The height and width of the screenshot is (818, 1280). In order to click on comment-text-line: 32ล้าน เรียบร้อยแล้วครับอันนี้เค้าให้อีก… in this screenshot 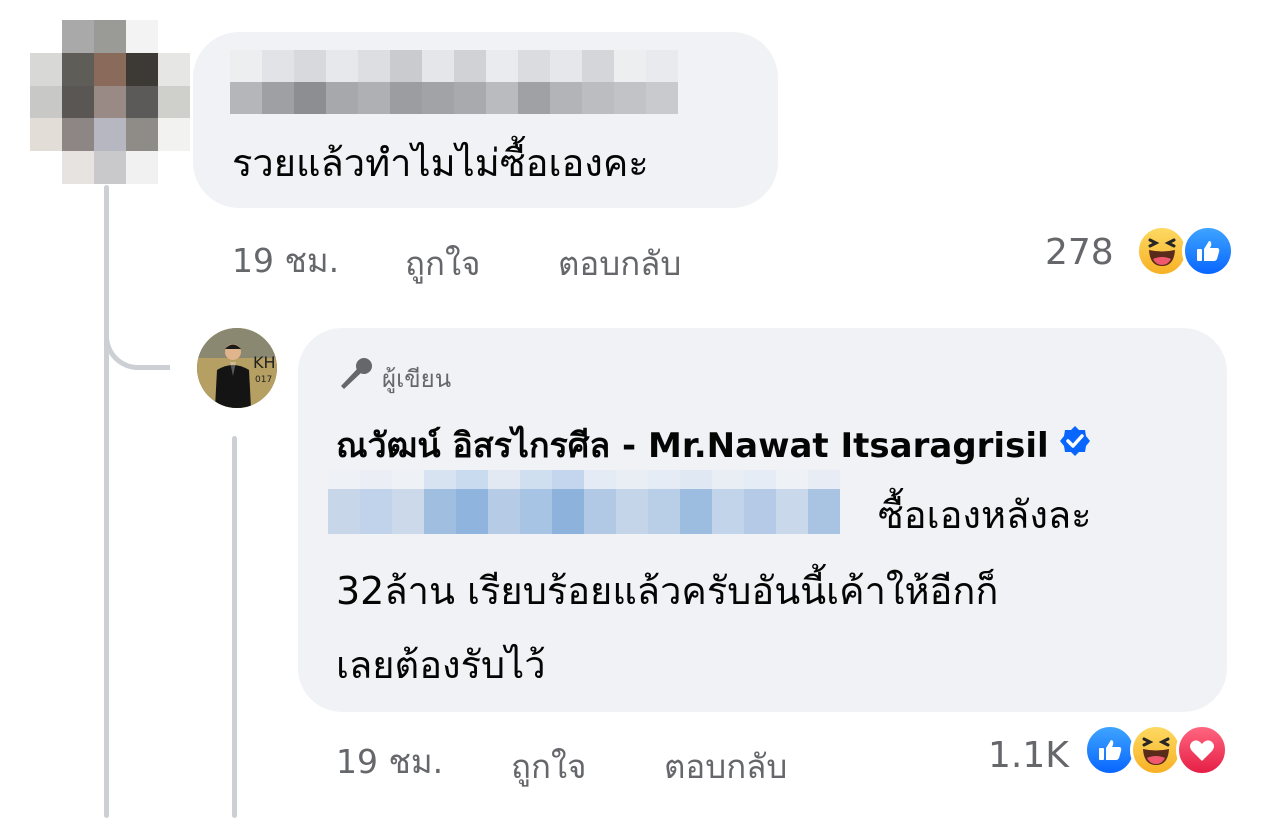, I will do `click(667, 591)`.